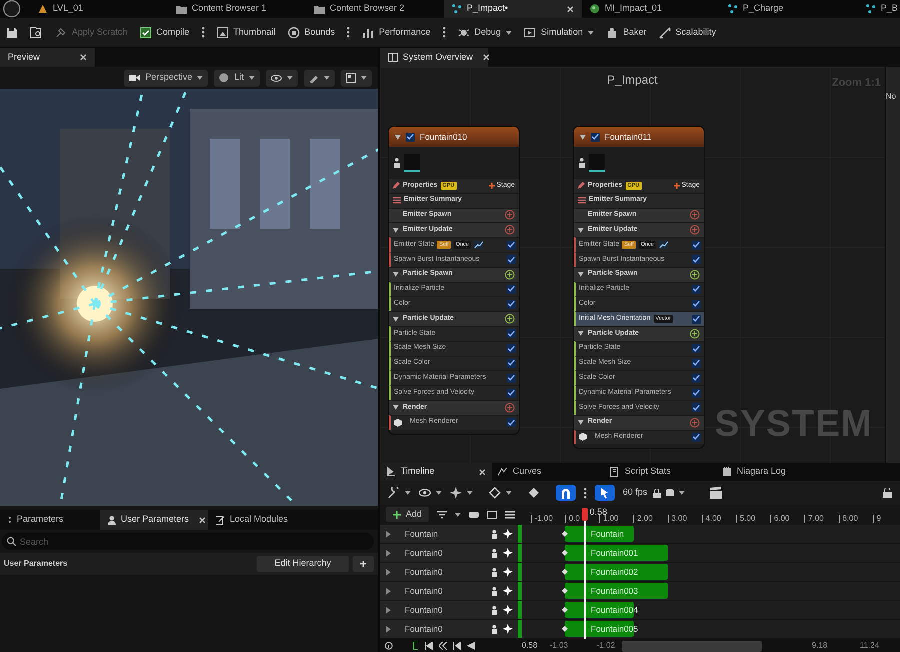 The width and height of the screenshot is (900, 652). I want to click on document-tab: LVL_01, so click(99, 9).